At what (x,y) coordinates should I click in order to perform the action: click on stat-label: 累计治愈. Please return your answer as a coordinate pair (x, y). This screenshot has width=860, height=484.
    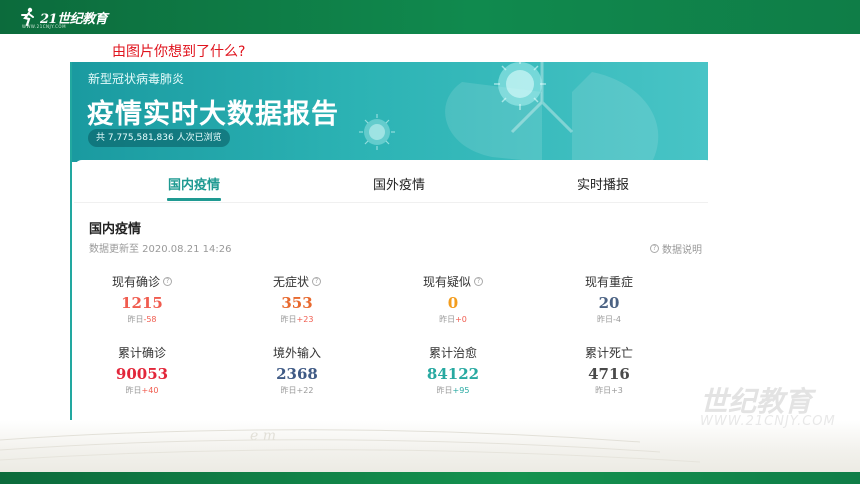
    Looking at the image, I should click on (452, 353).